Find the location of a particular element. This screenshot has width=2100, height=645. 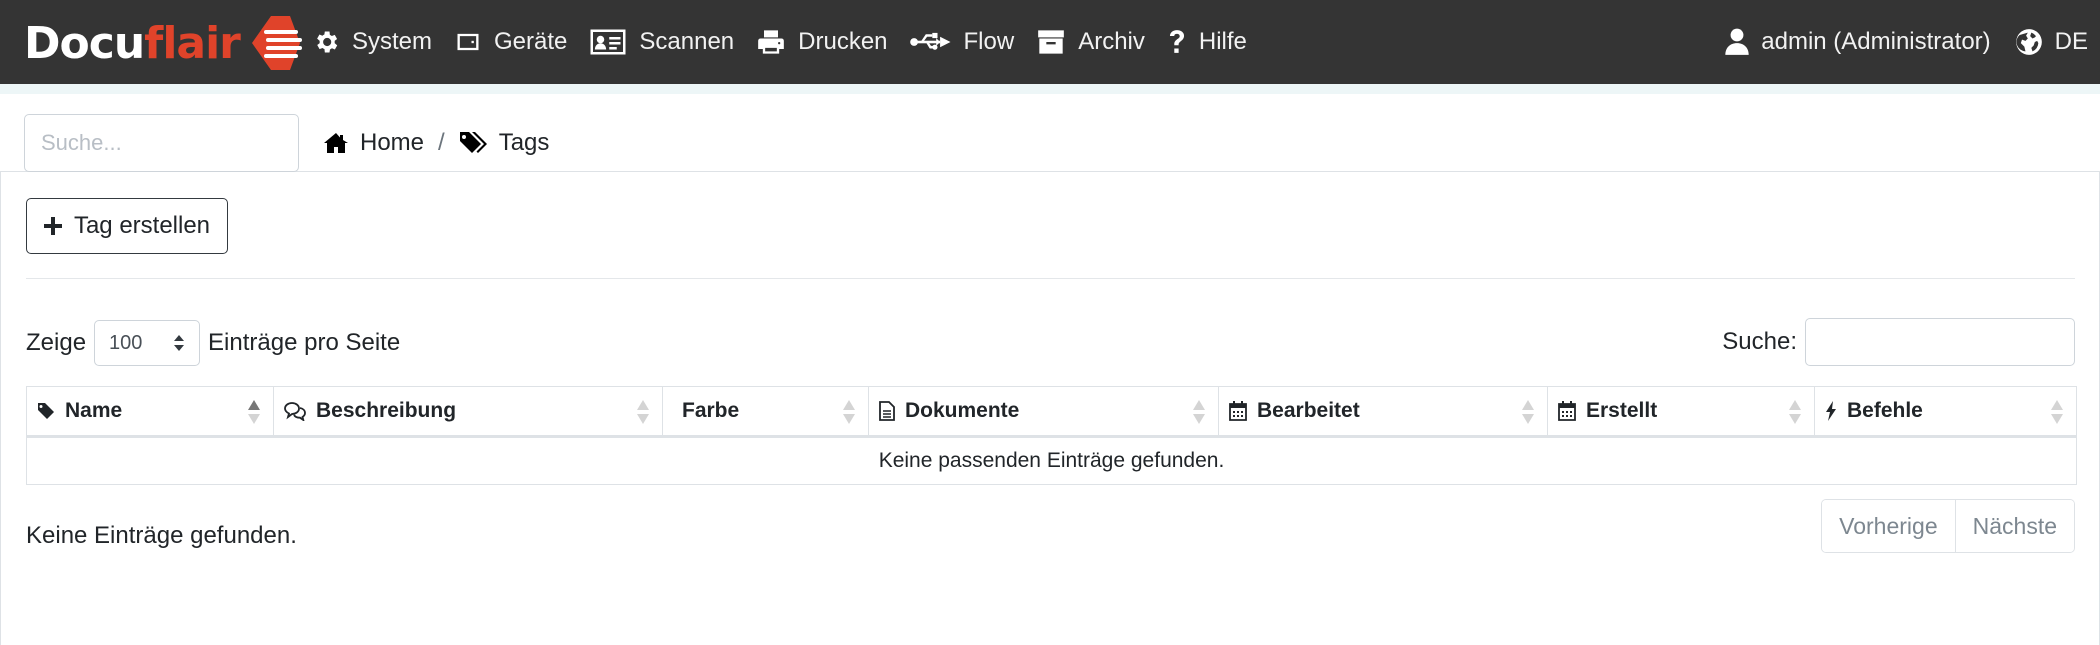

nav-archiv: Archiv is located at coordinates (1090, 42).